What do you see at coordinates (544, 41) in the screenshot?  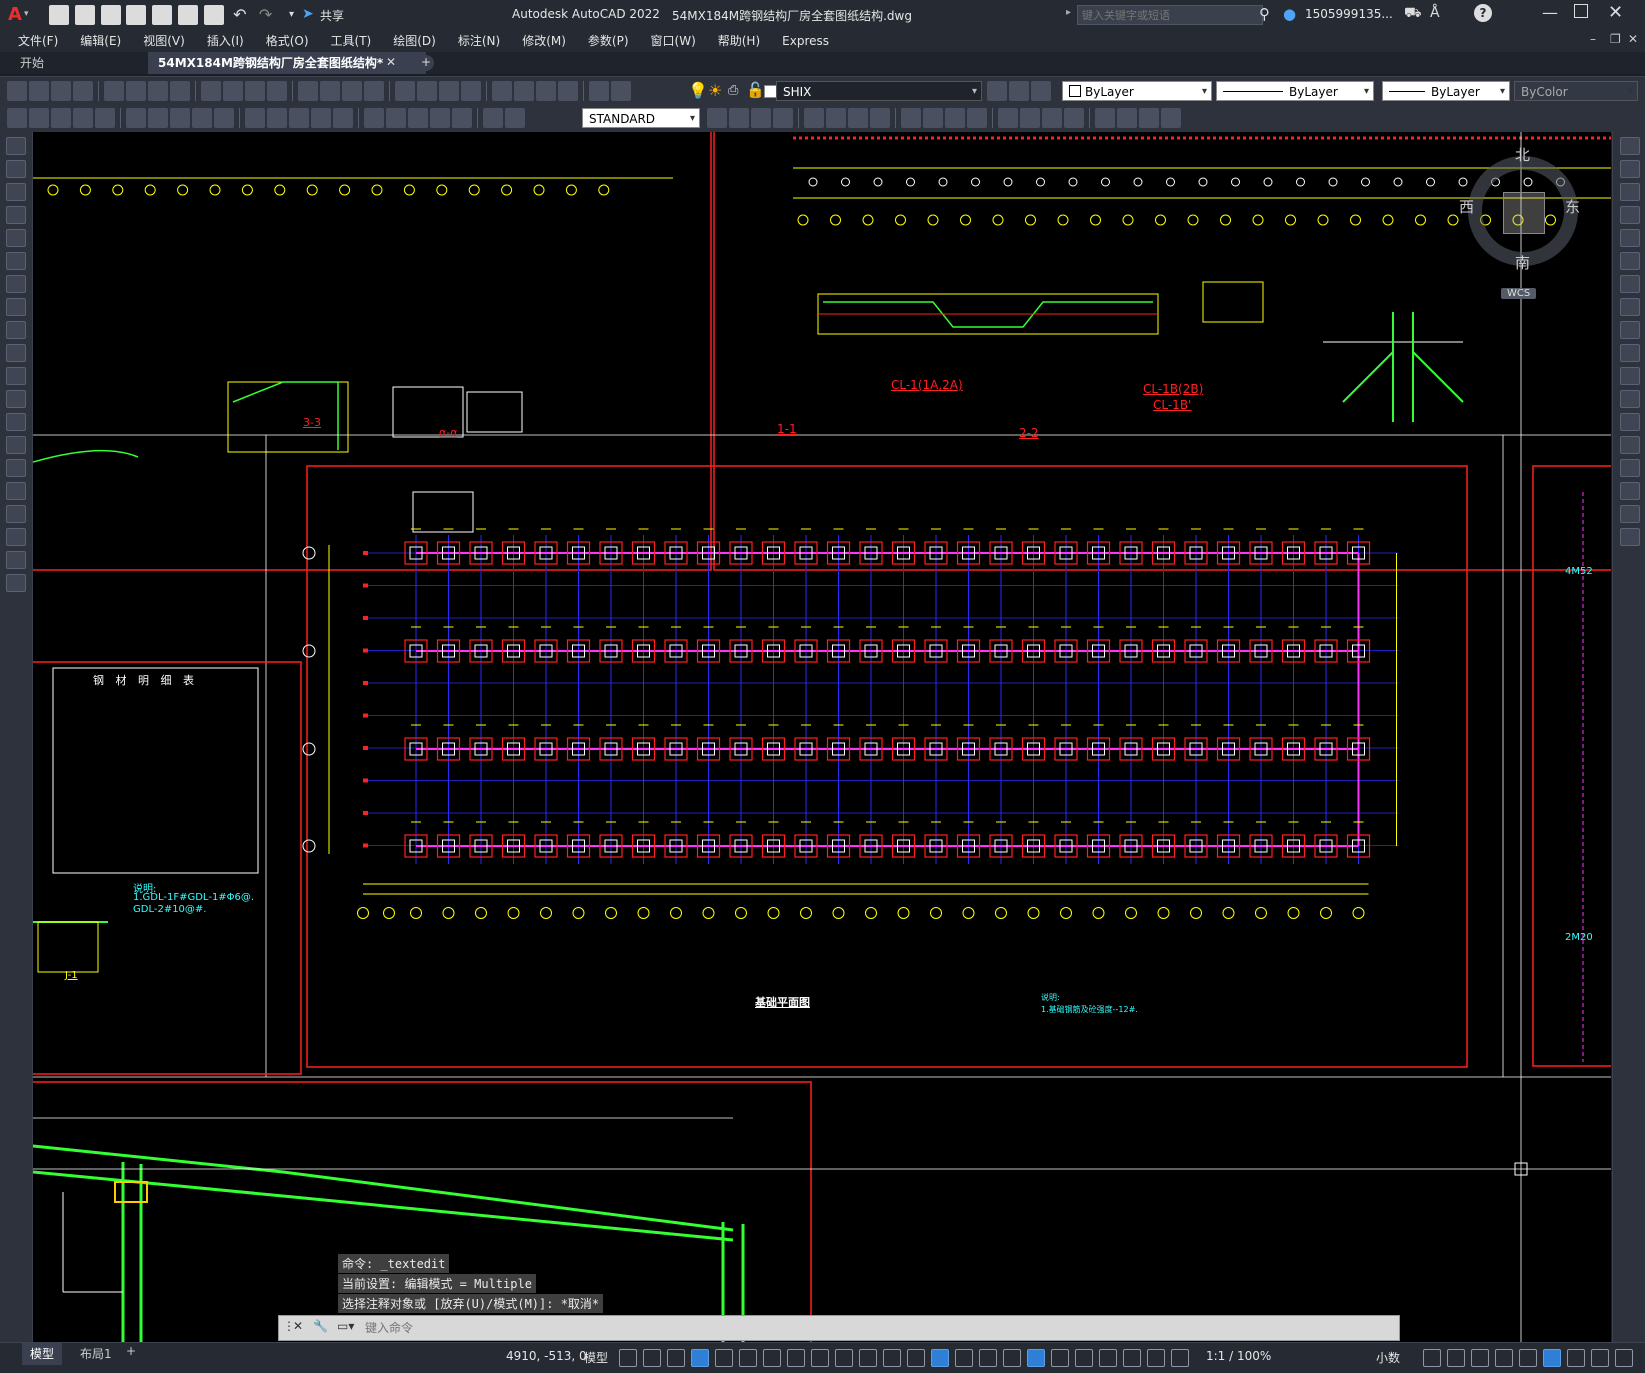 I see `menu-item: 修改(M)` at bounding box center [544, 41].